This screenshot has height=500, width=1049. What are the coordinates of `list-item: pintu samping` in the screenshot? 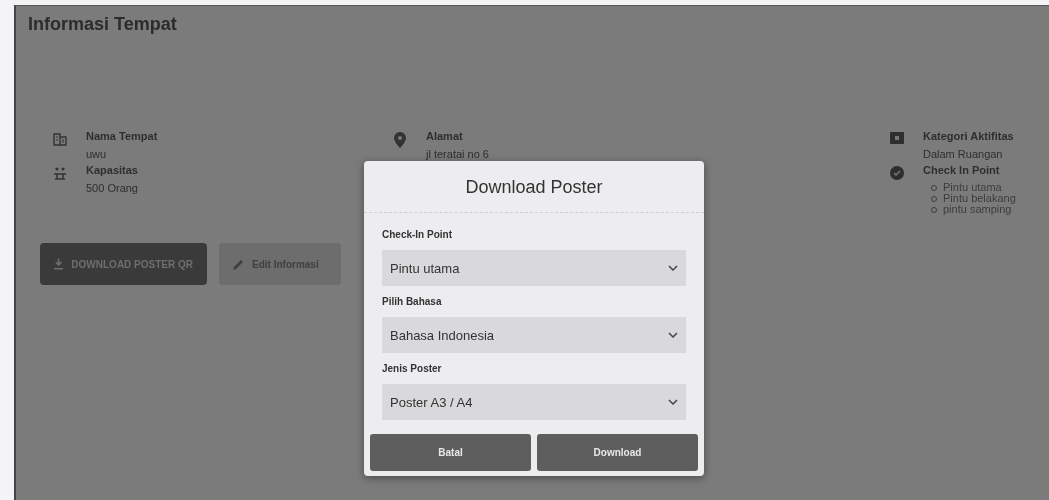 It's located at (977, 209).